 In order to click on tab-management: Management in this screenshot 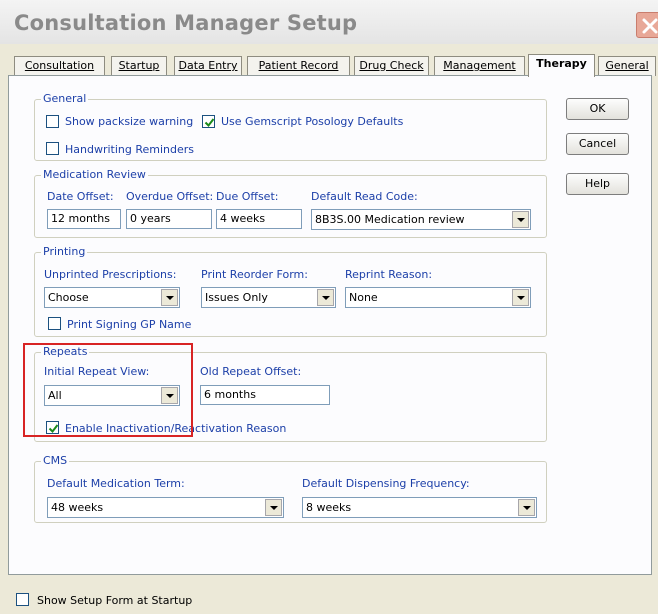, I will do `click(479, 66)`.